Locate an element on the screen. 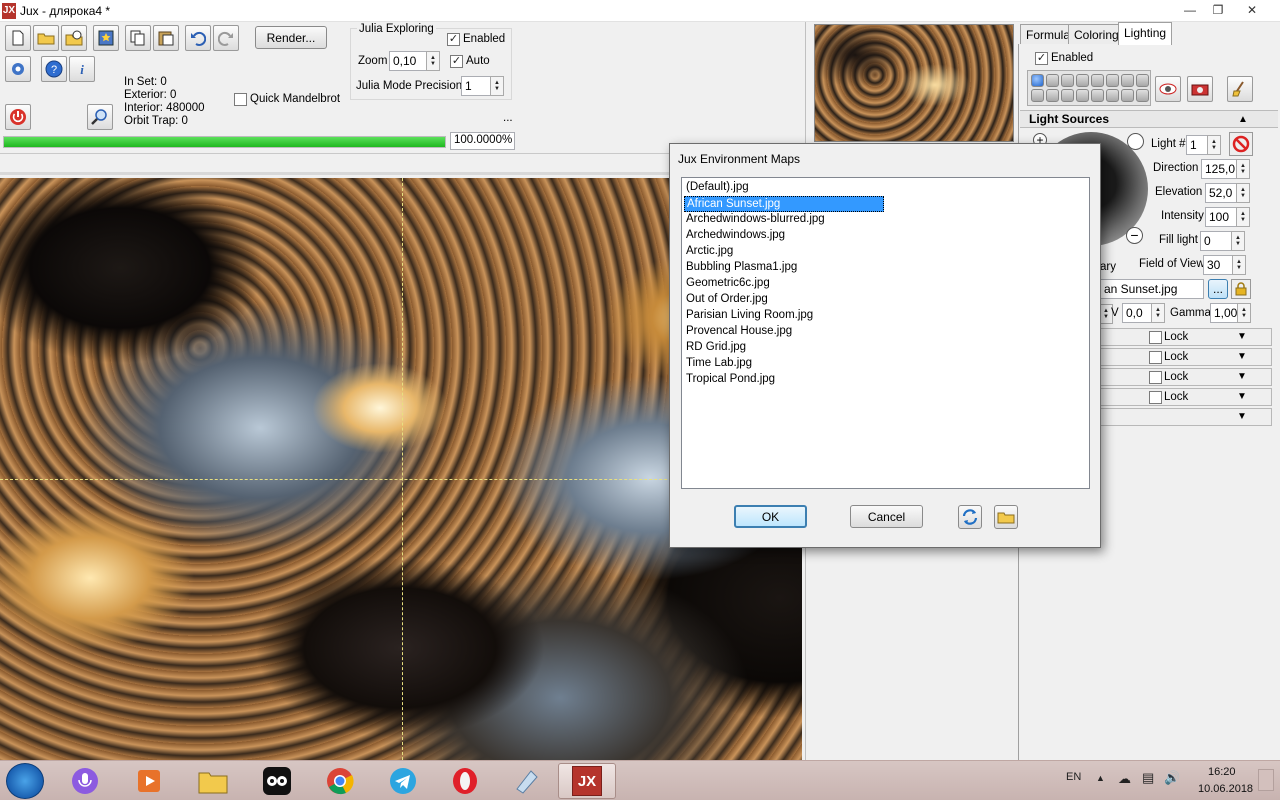  clock-time: 16:20 is located at coordinates (1222, 772).